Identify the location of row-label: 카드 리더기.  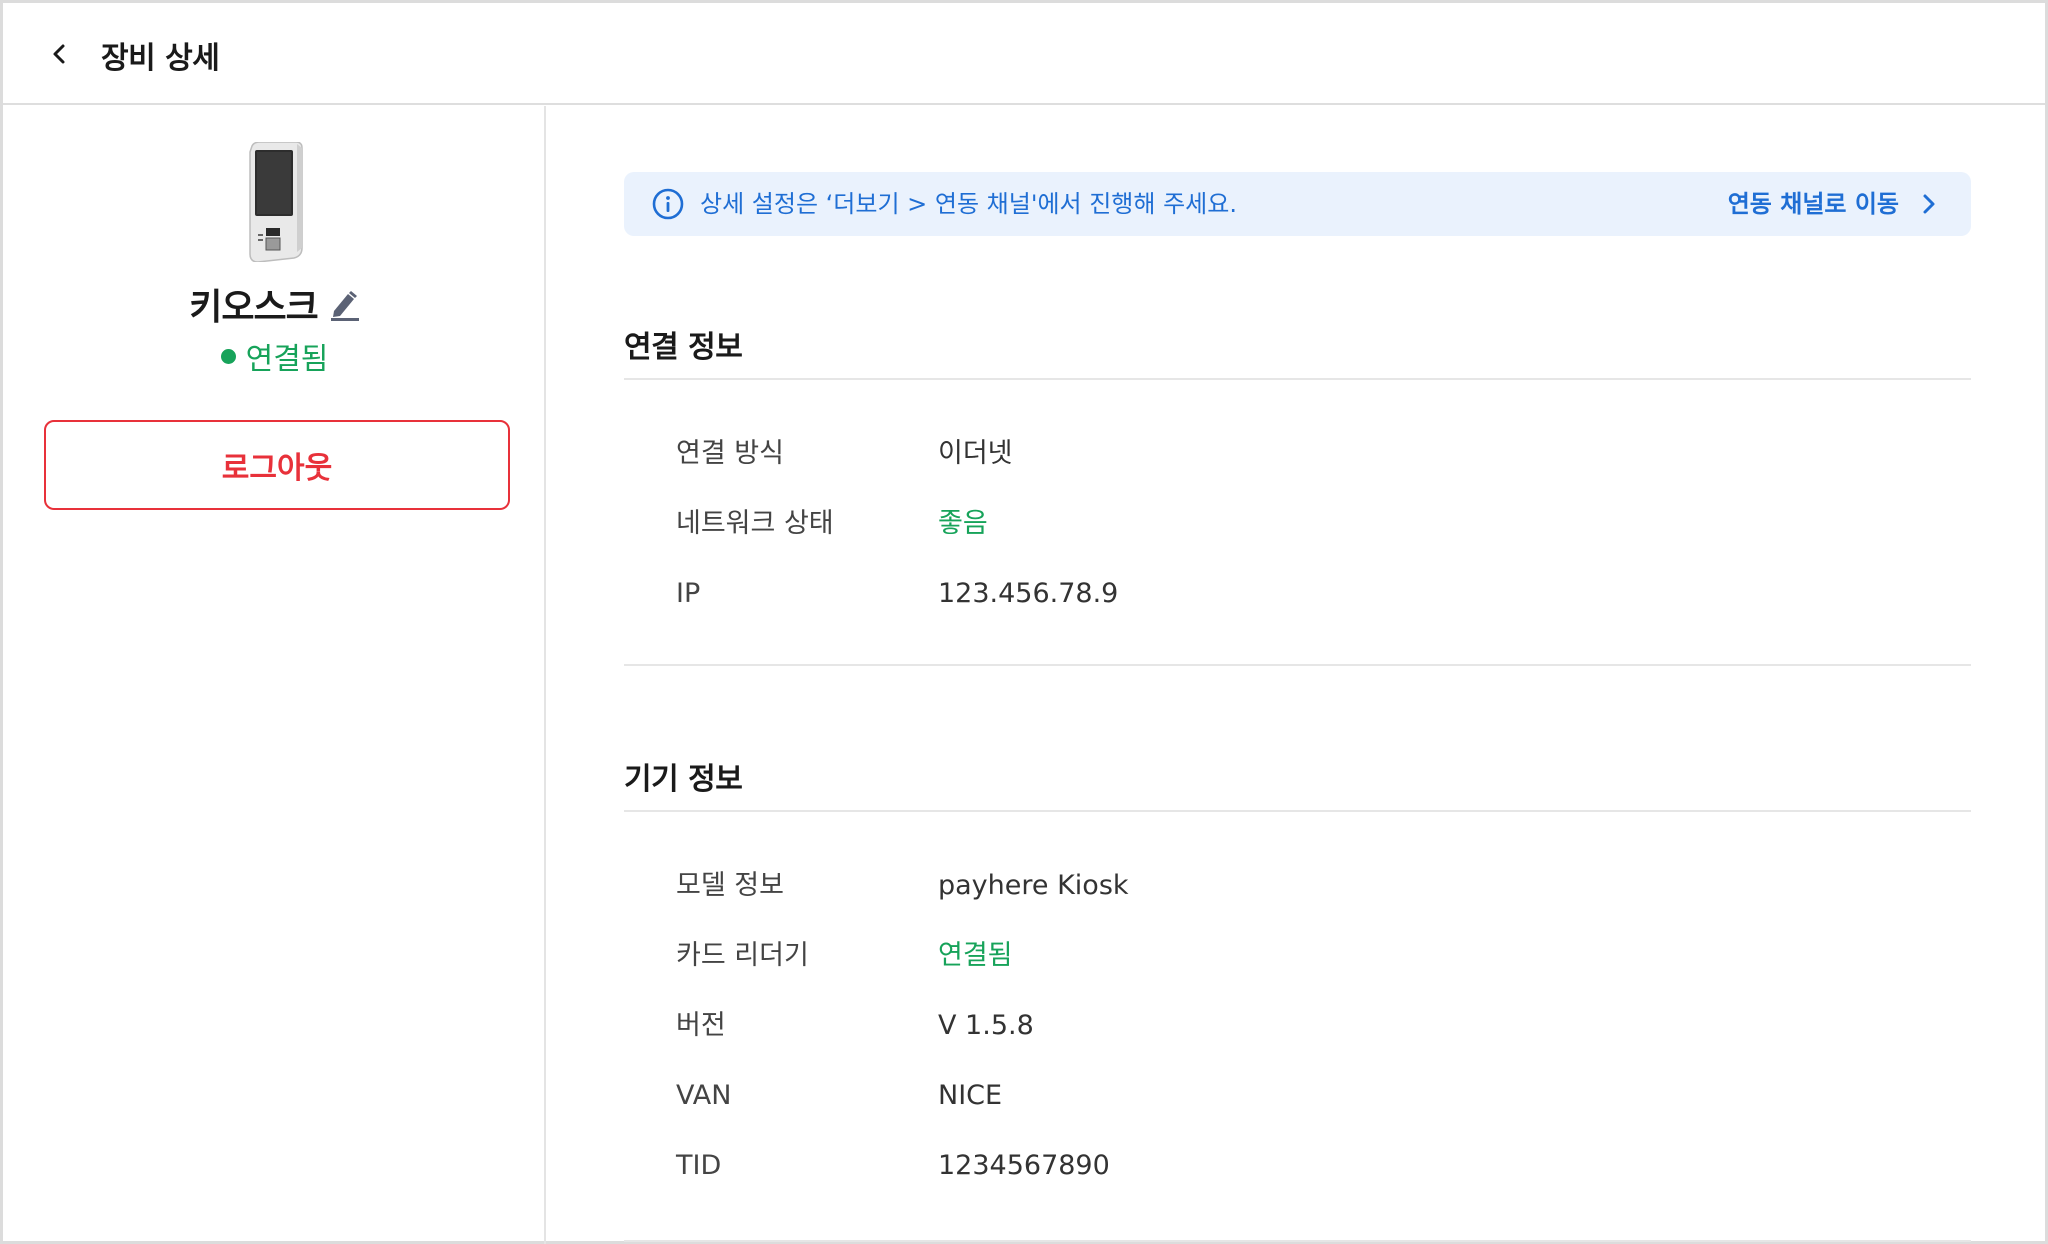
(742, 955).